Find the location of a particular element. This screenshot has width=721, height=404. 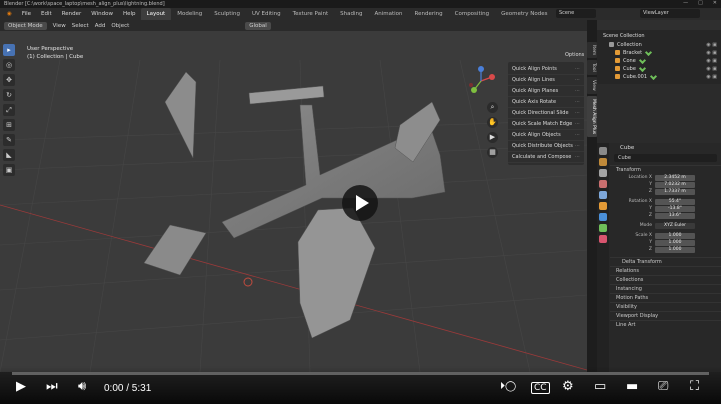

object-mode-select: Object Mode is located at coordinates (25, 25).